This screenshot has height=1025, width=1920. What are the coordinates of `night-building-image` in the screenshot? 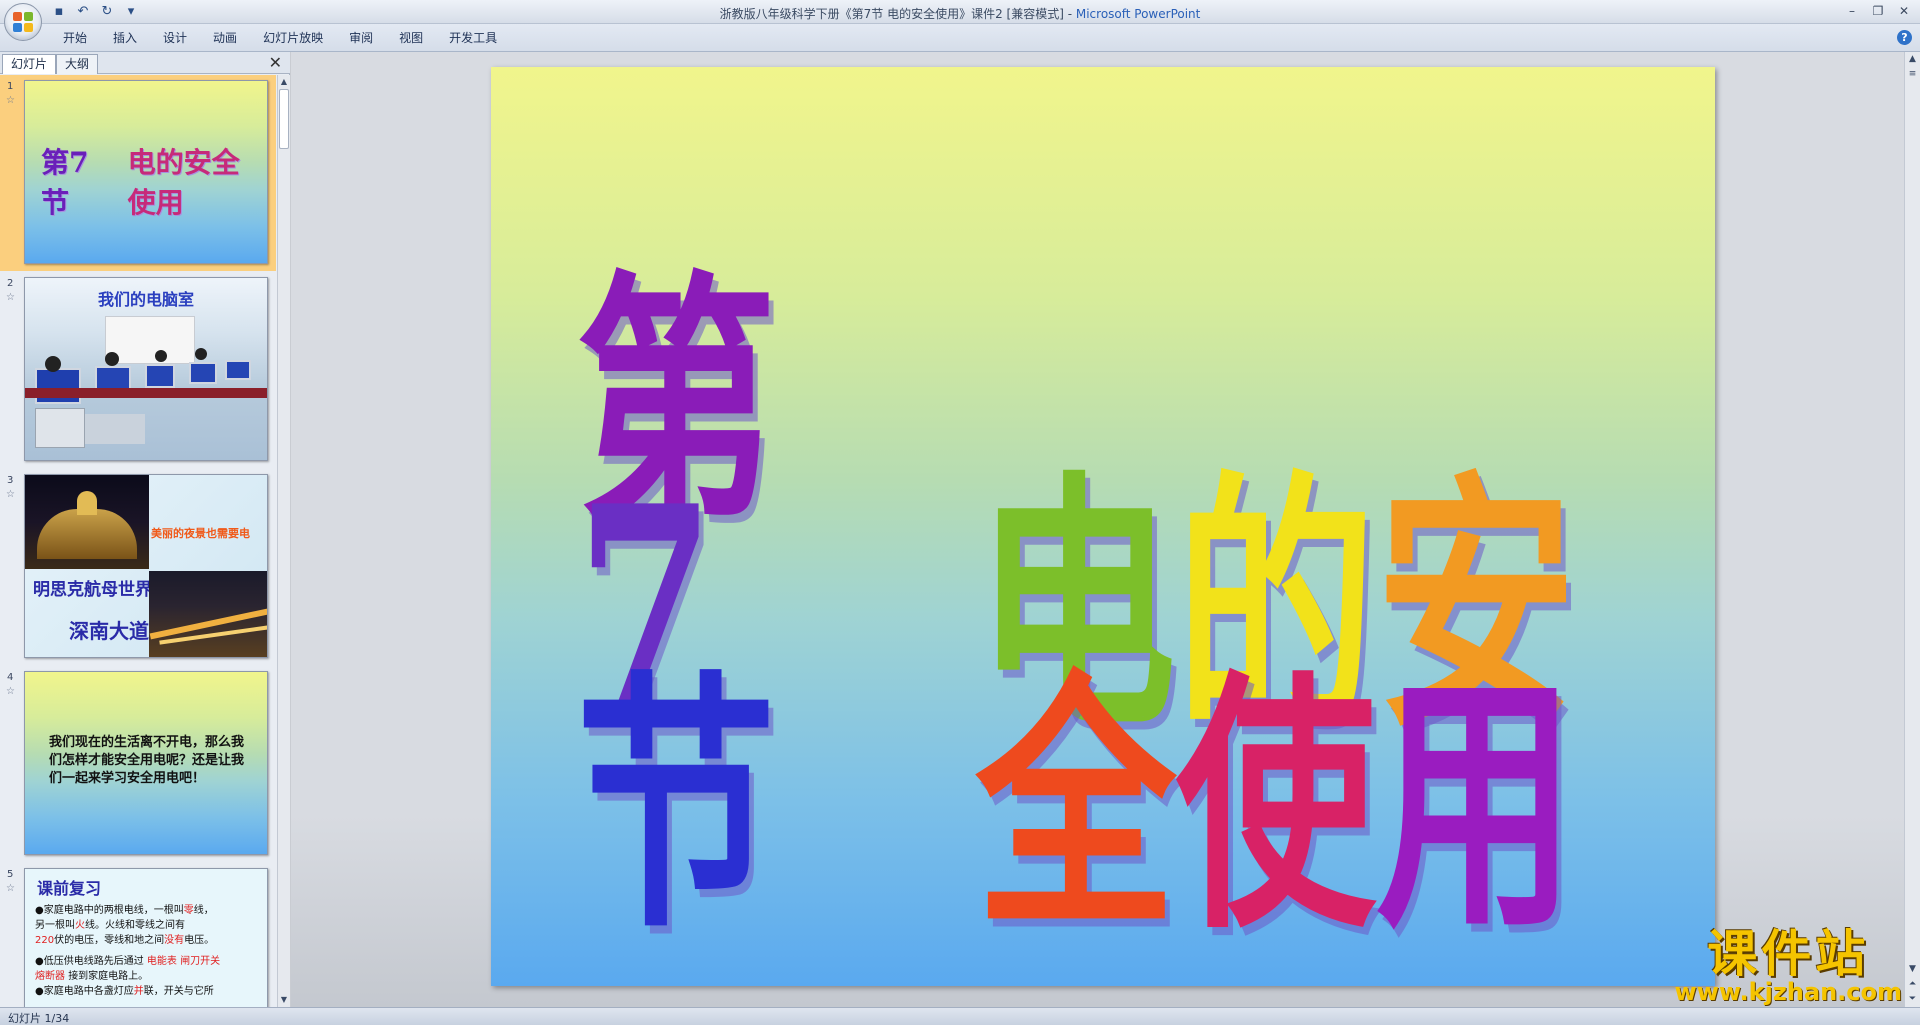 It's located at (87, 522).